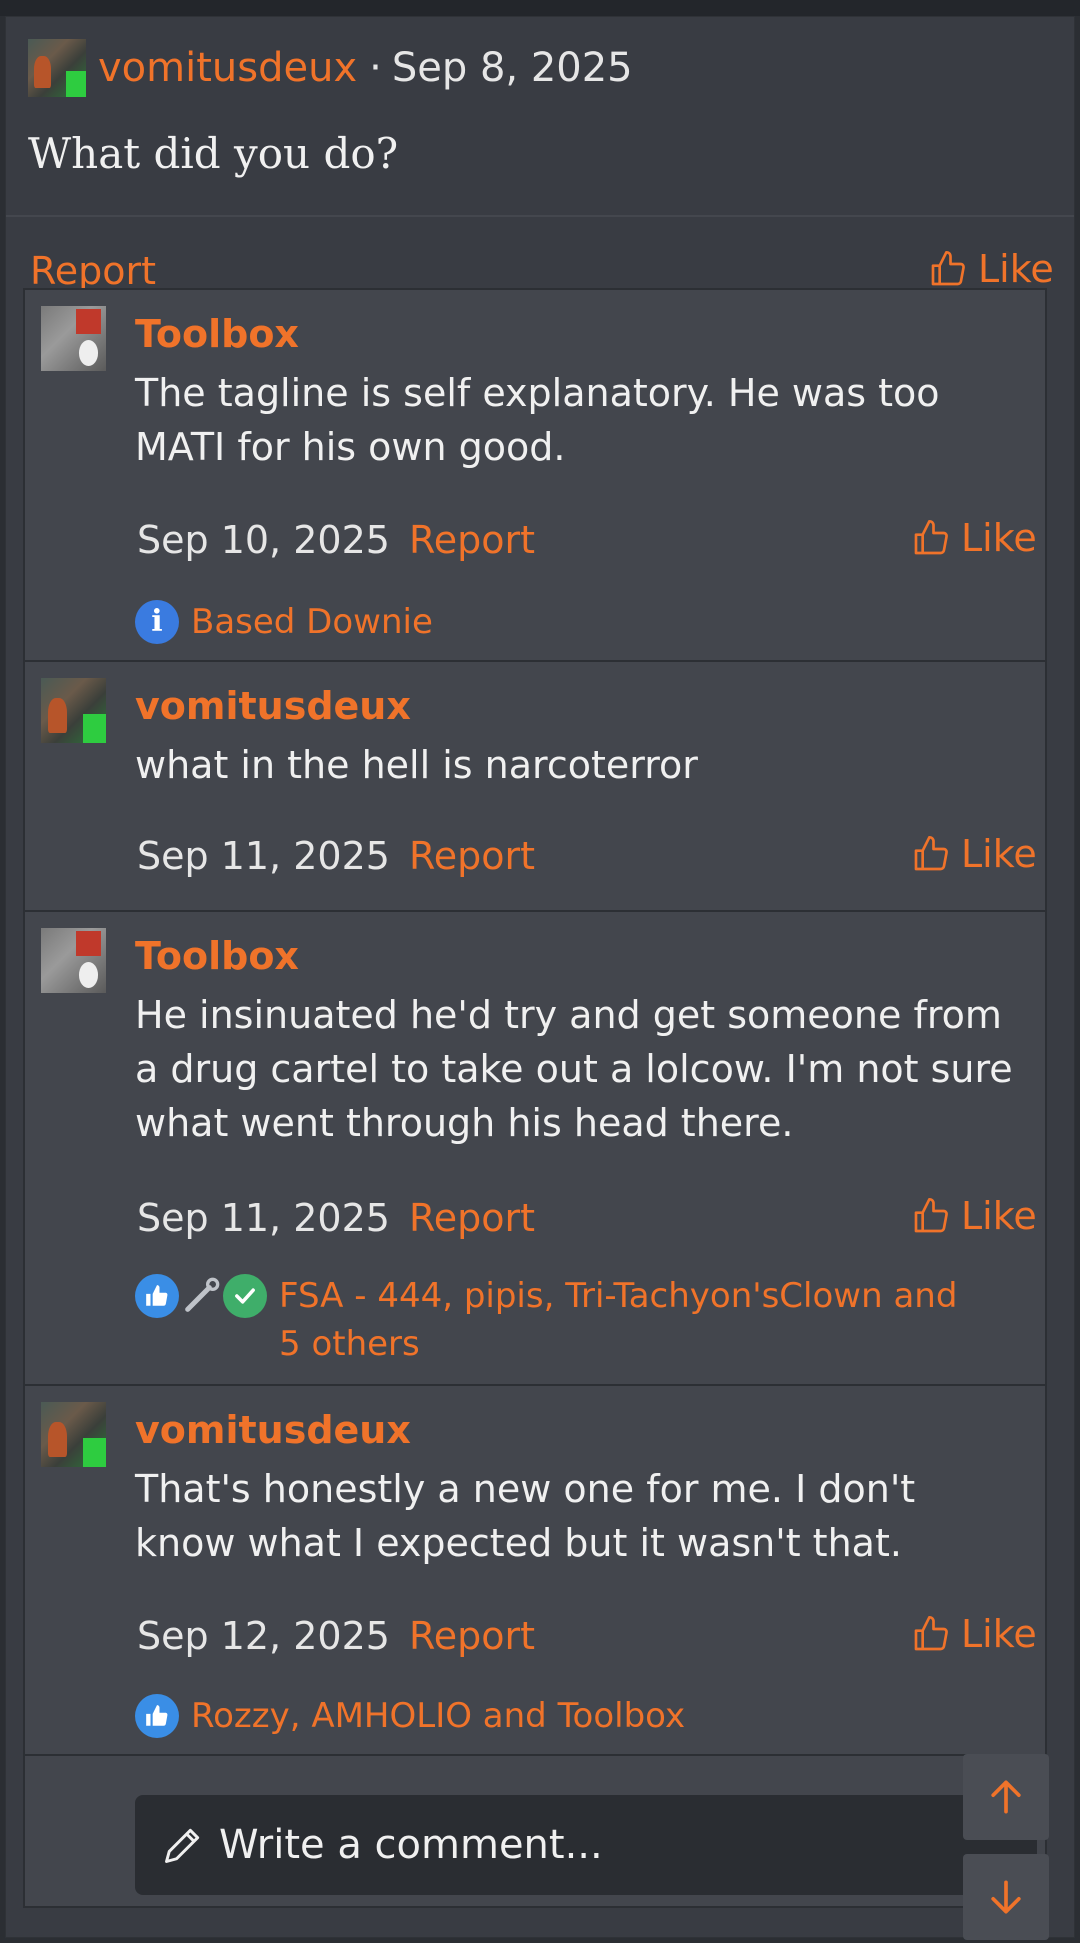 Image resolution: width=1080 pixels, height=1943 pixels. What do you see at coordinates (312, 622) in the screenshot?
I see `reactions-text: Based Downie` at bounding box center [312, 622].